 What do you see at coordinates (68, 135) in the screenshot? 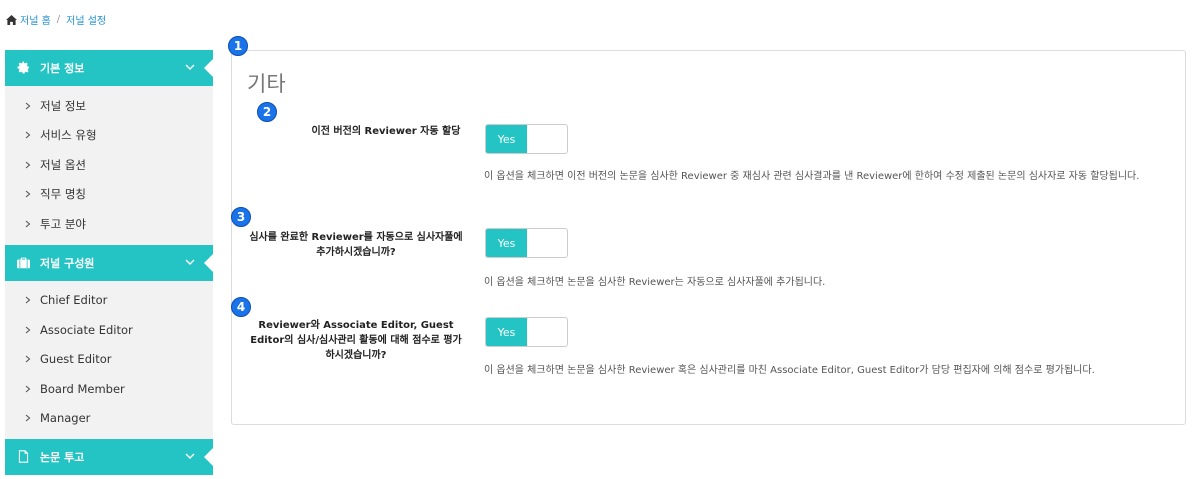
I see `sidebar-item-label: 서비스 유형` at bounding box center [68, 135].